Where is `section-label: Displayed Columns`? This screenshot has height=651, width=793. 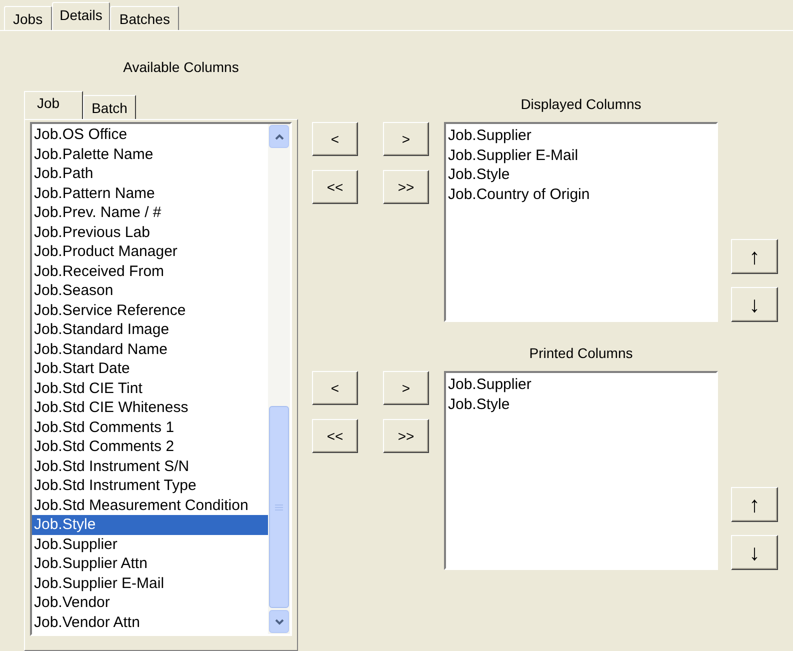 section-label: Displayed Columns is located at coordinates (581, 104).